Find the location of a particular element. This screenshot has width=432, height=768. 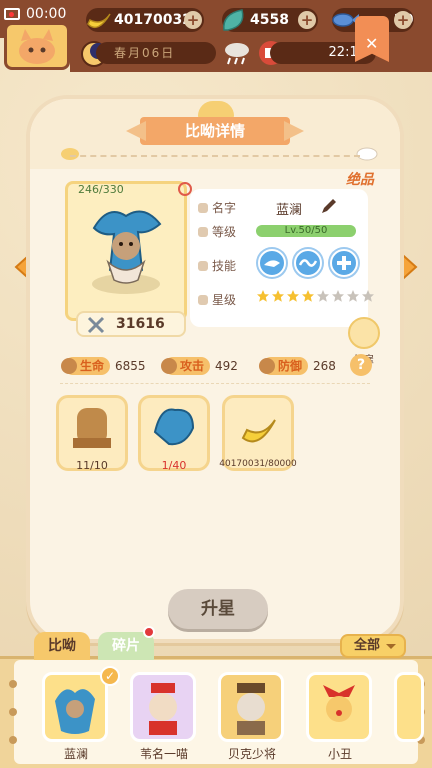

shark-skill-icon is located at coordinates (272, 263).